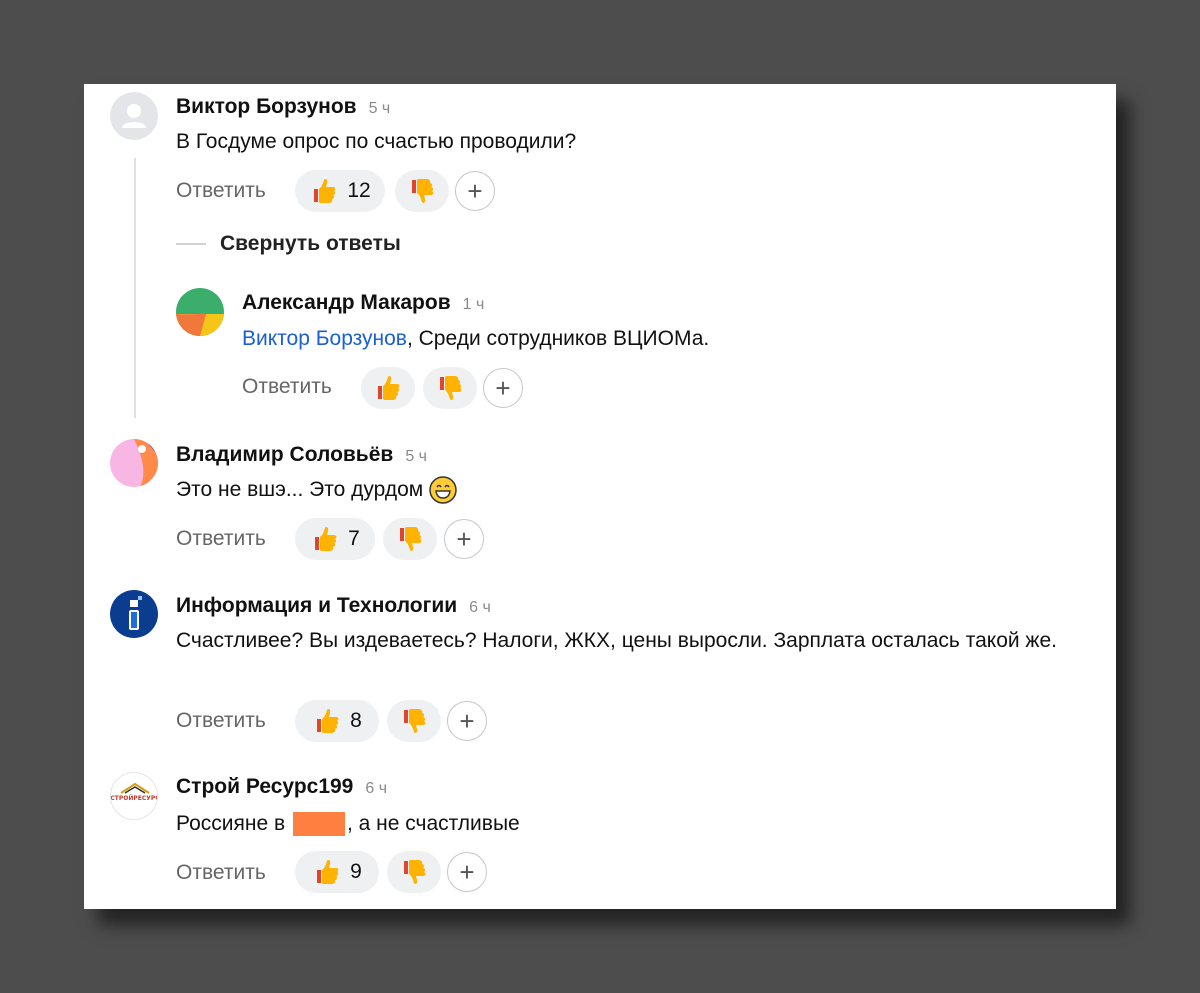 The height and width of the screenshot is (993, 1200). Describe the element at coordinates (301, 455) in the screenshot. I see `comment-author: Владимир Соловьёв 5 ч` at that location.